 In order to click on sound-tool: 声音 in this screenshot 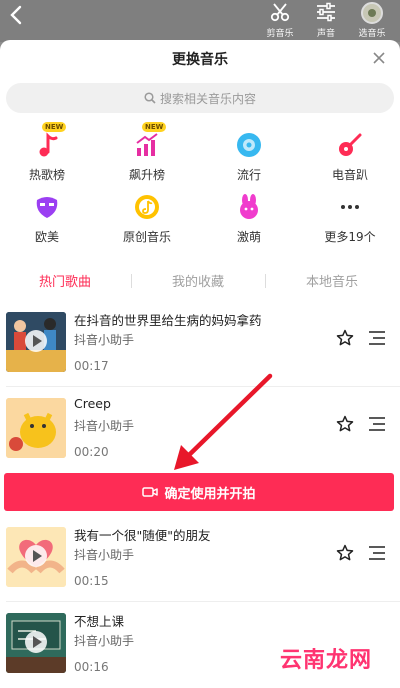, I will do `click(326, 19)`.